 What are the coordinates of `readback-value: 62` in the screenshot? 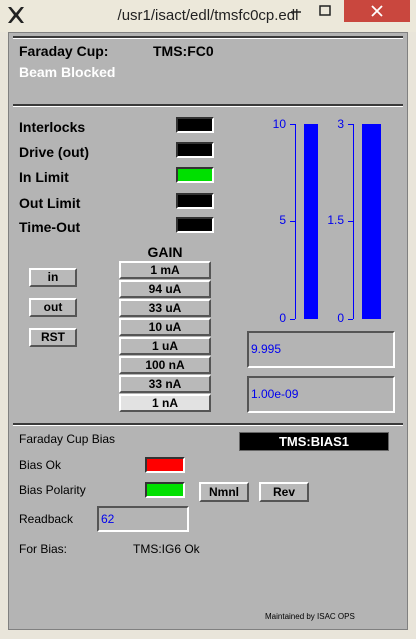 It's located at (143, 519).